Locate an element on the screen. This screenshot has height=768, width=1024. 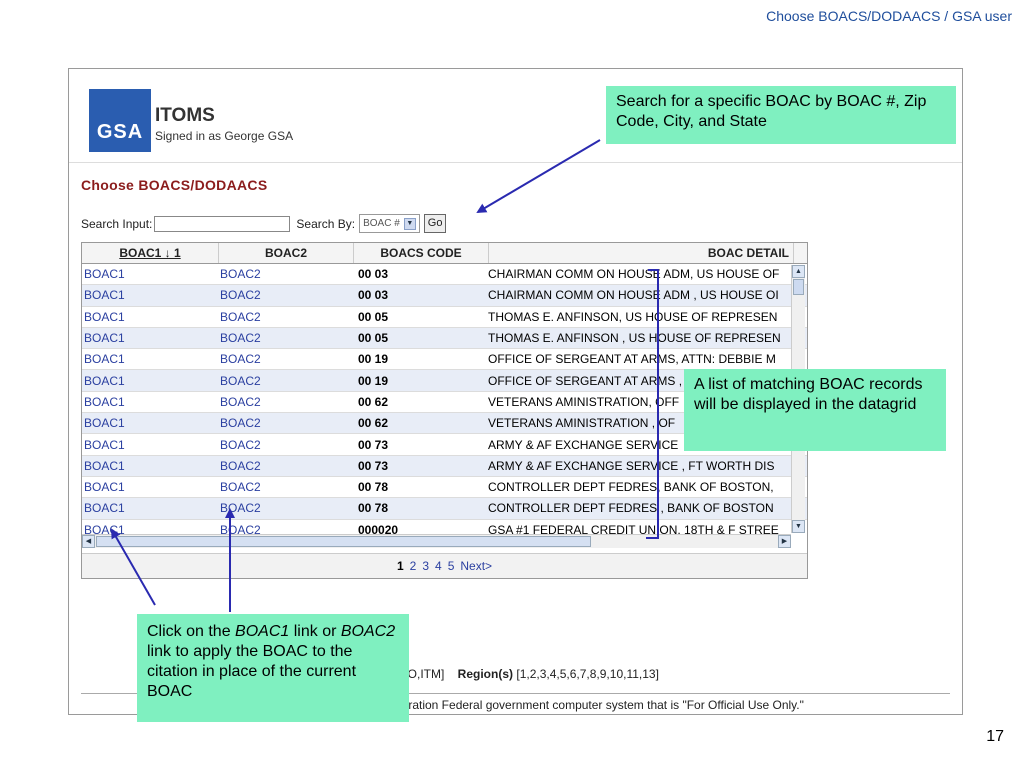
arrow-to-search is located at coordinates (538, 176).